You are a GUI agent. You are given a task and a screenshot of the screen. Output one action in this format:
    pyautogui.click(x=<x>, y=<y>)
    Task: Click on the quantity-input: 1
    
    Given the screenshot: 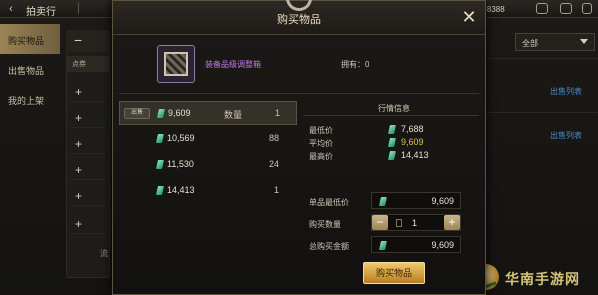 What is the action you would take?
    pyautogui.click(x=414, y=223)
    